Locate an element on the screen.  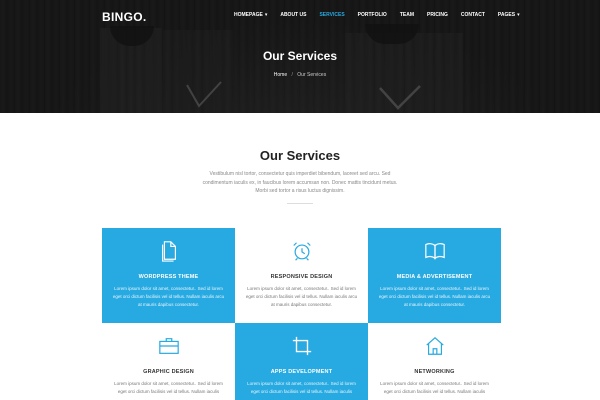
nav-item-about-us: ABOUT US is located at coordinates (293, 15).